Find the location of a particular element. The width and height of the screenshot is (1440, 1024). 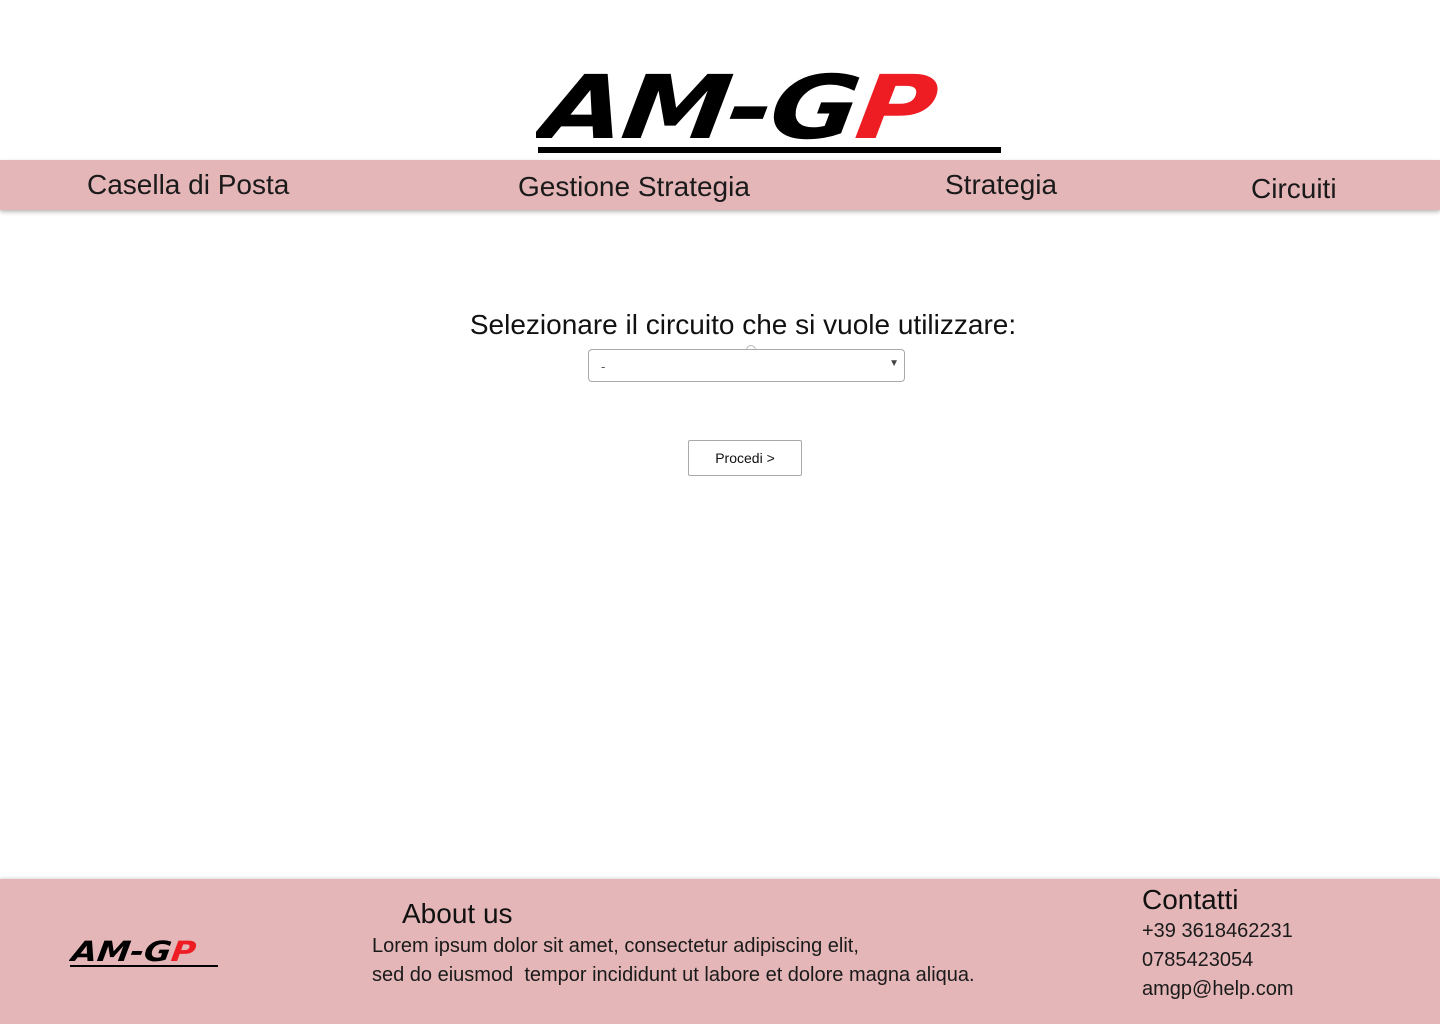

amgp-footer-logo-graphic: AM-G P is located at coordinates (143, 952).